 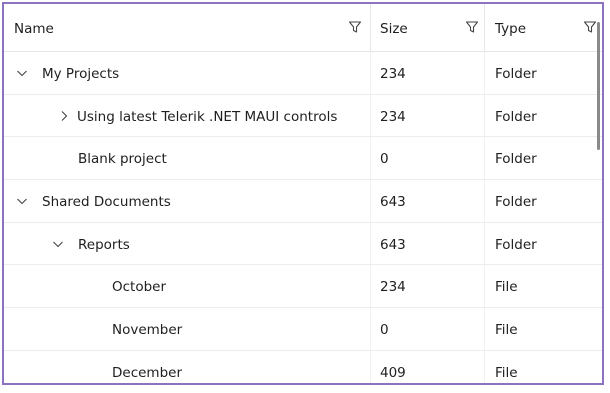 I want to click on row-name-label: Shared Documents, so click(x=106, y=202).